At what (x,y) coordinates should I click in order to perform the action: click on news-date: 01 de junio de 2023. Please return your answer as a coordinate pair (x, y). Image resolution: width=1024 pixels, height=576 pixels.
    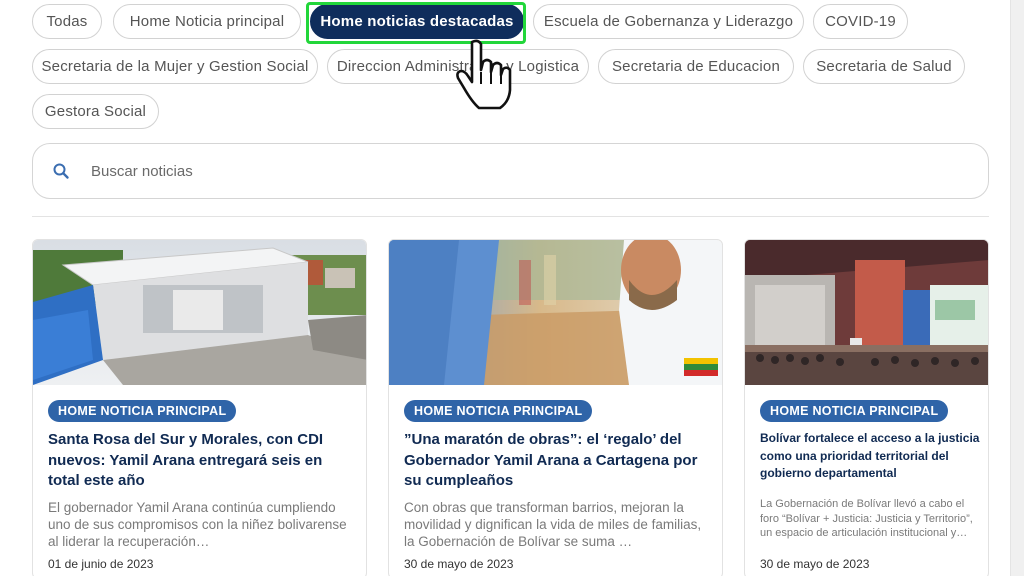
    Looking at the image, I should click on (101, 564).